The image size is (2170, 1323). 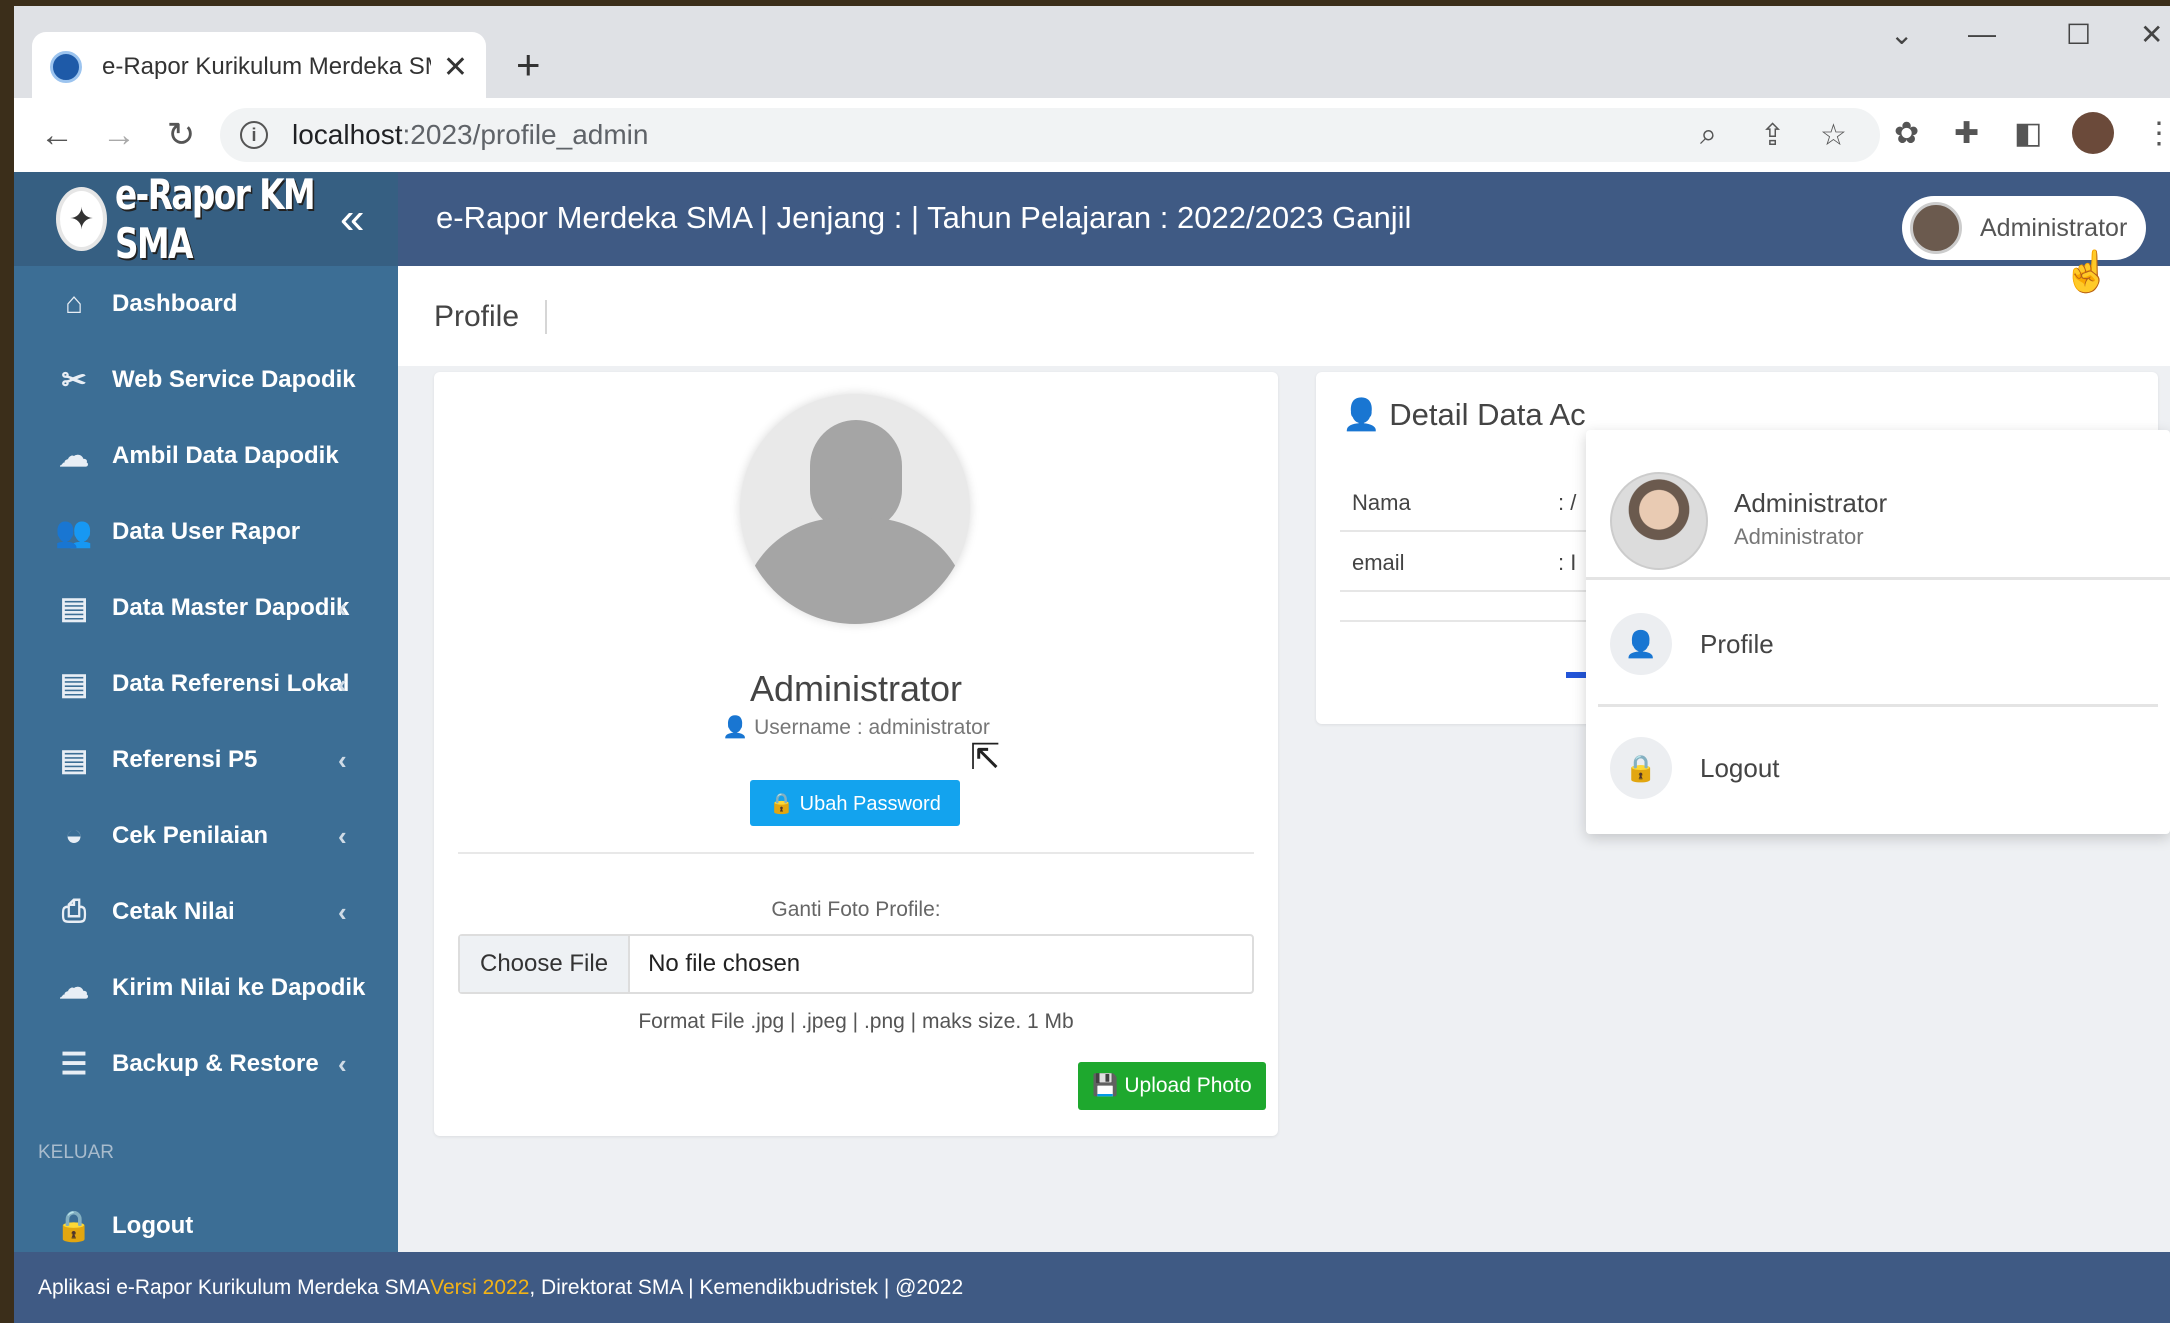 I want to click on upload-photo-button: 💾 Upload Photo, so click(x=1172, y=1086).